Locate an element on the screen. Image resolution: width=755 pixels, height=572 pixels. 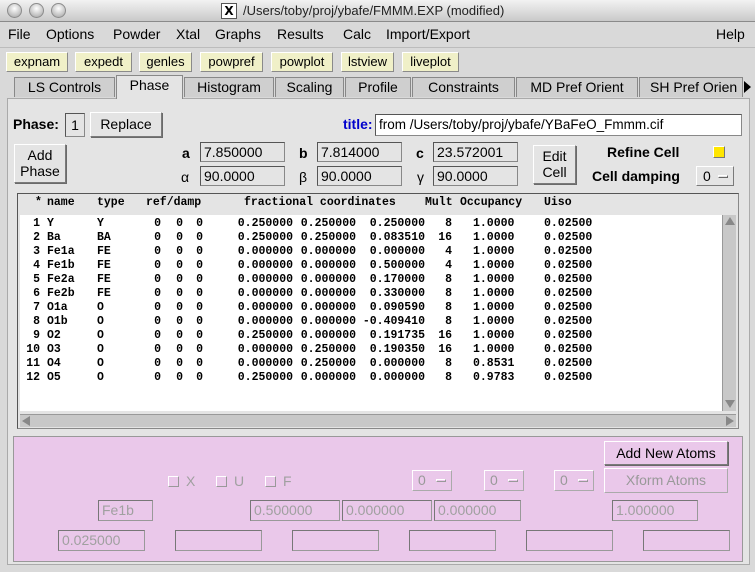
scroll-down-icon is located at coordinates (730, 404).